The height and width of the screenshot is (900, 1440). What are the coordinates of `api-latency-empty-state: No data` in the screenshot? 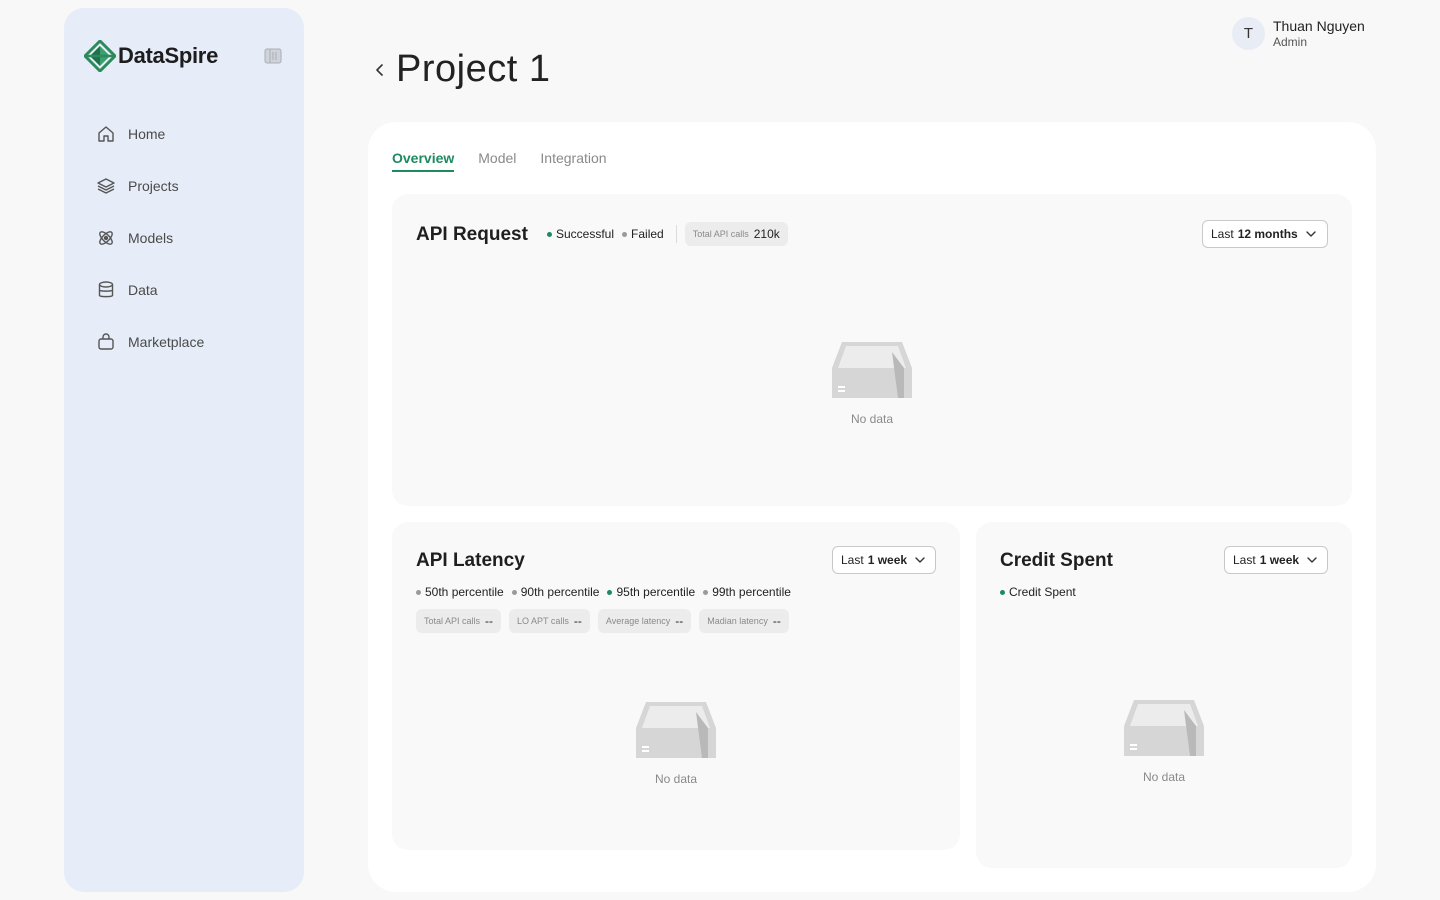 It's located at (676, 743).